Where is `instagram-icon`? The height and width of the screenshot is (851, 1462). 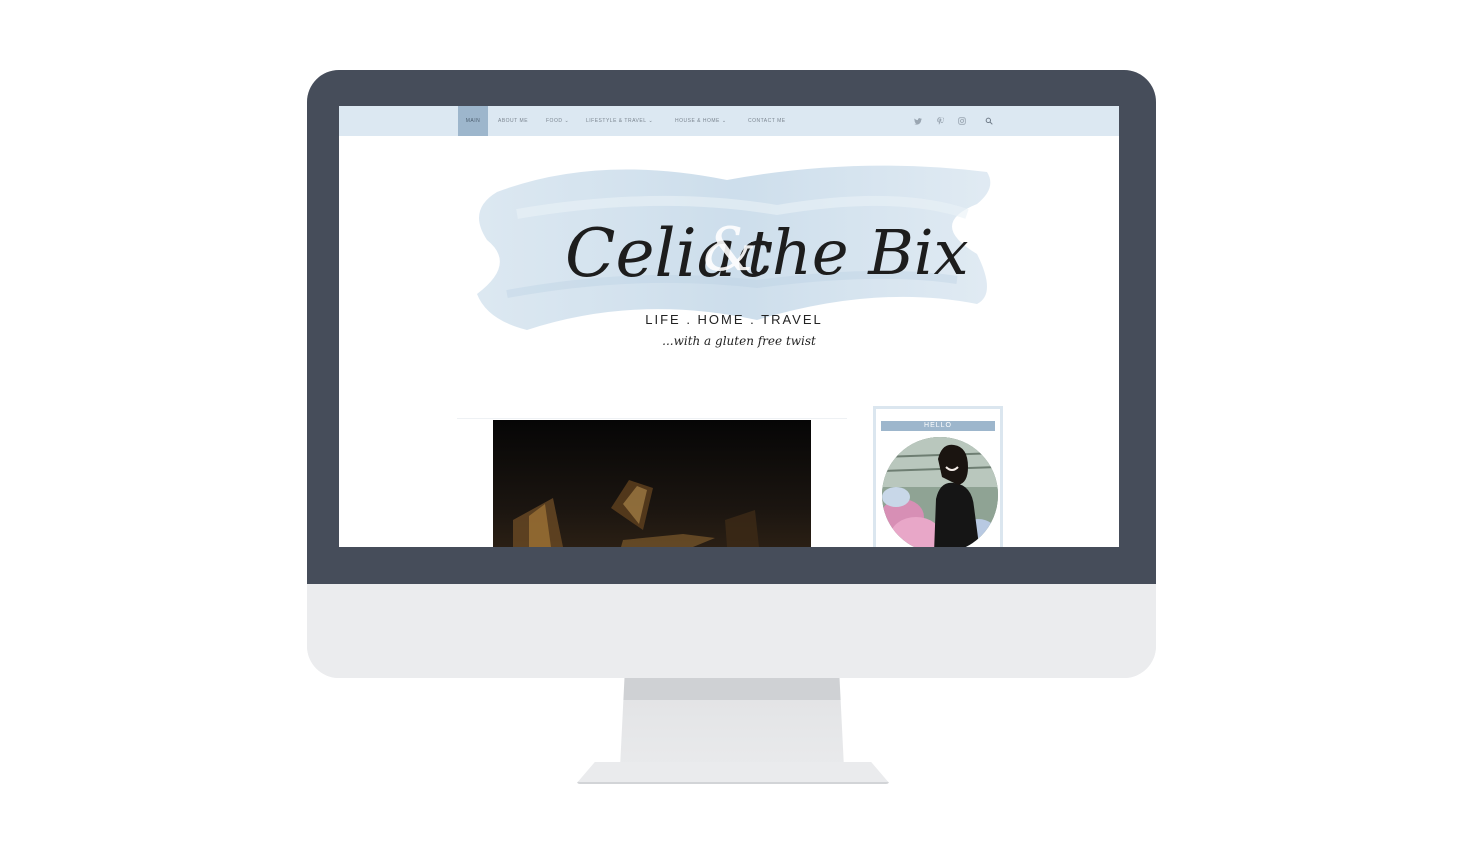 instagram-icon is located at coordinates (962, 121).